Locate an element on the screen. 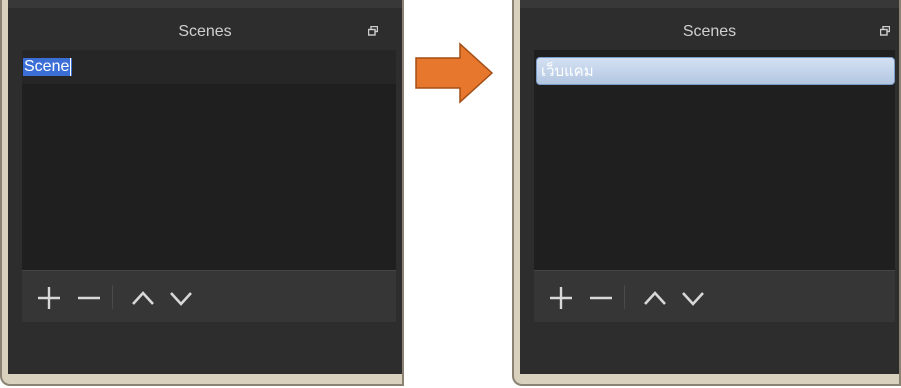  text-caret is located at coordinates (71, 67).